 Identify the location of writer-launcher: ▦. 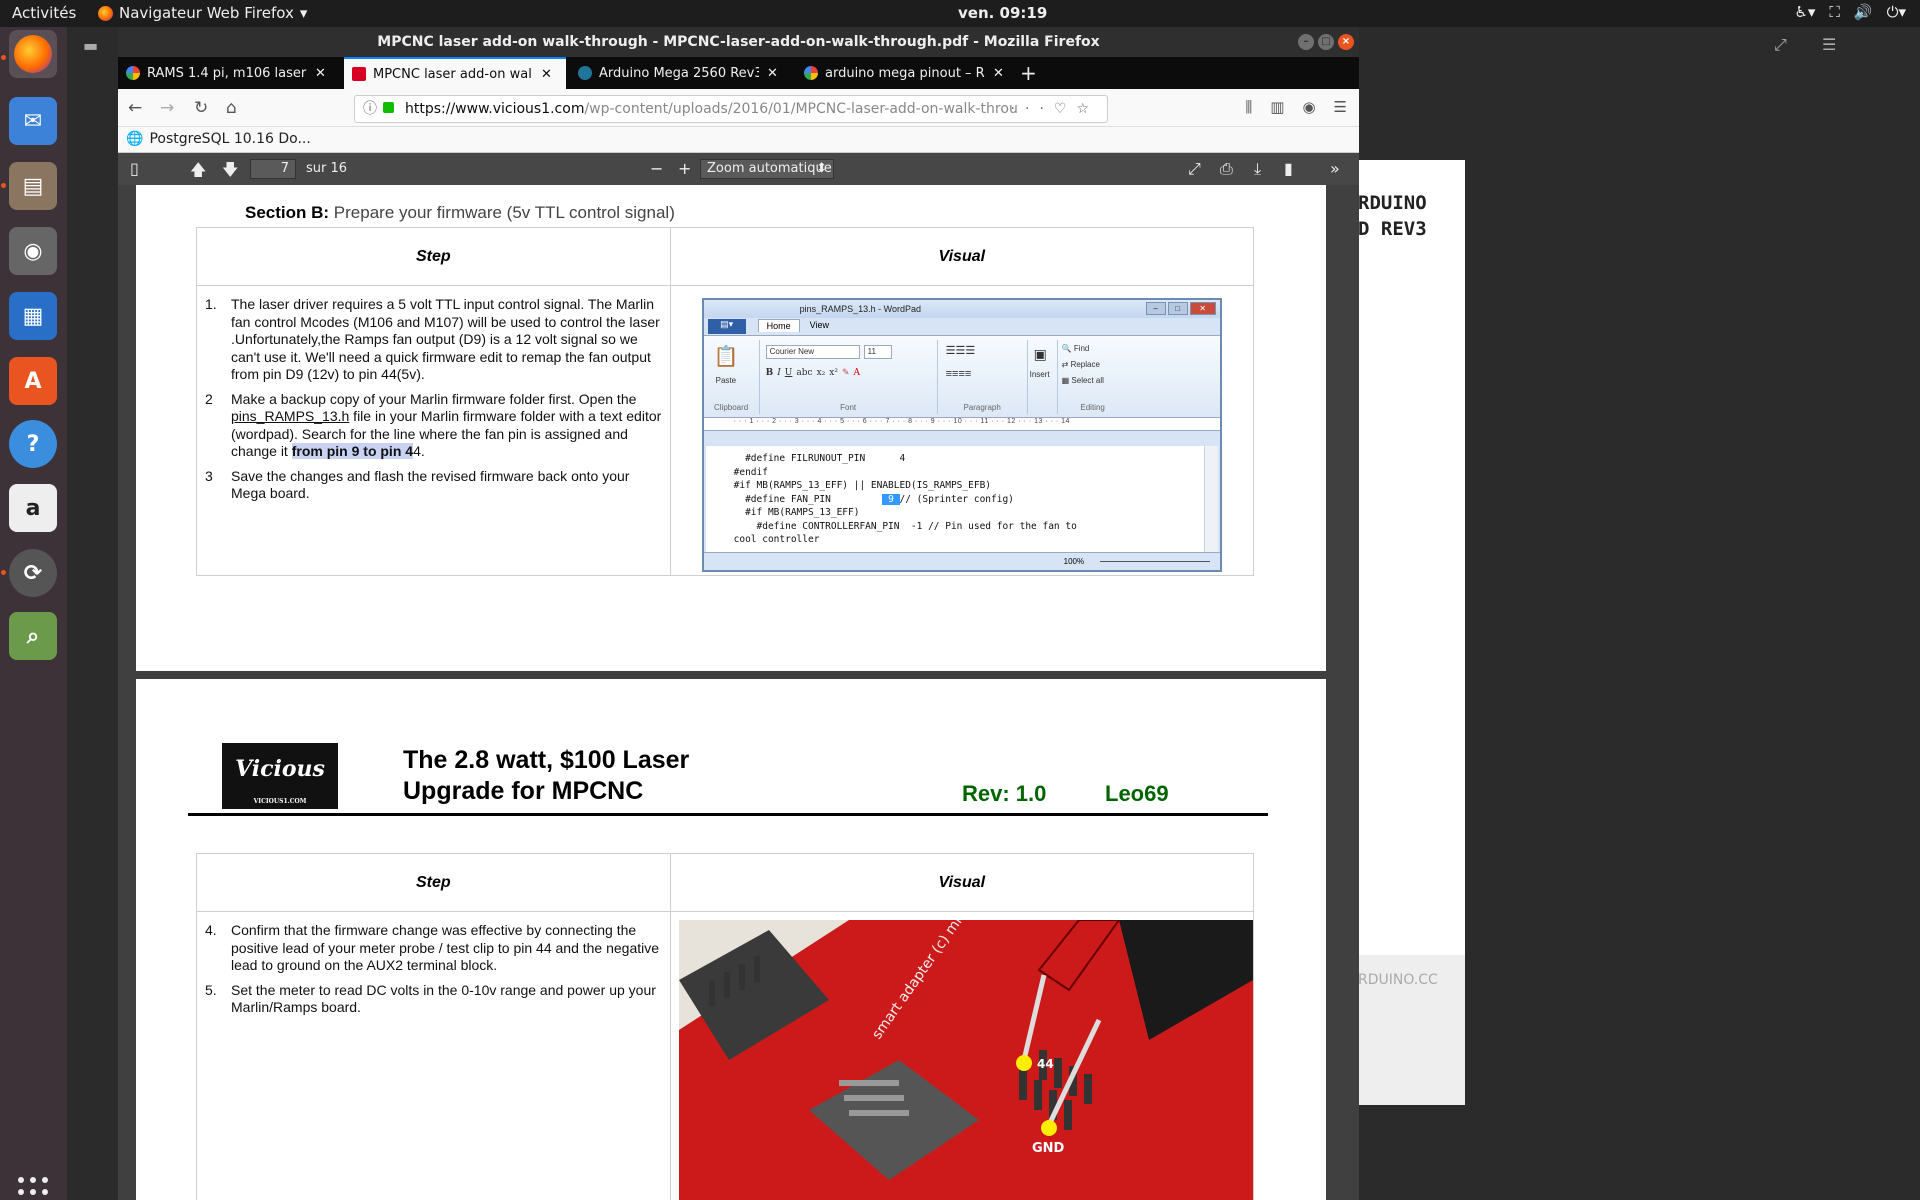
(33, 316).